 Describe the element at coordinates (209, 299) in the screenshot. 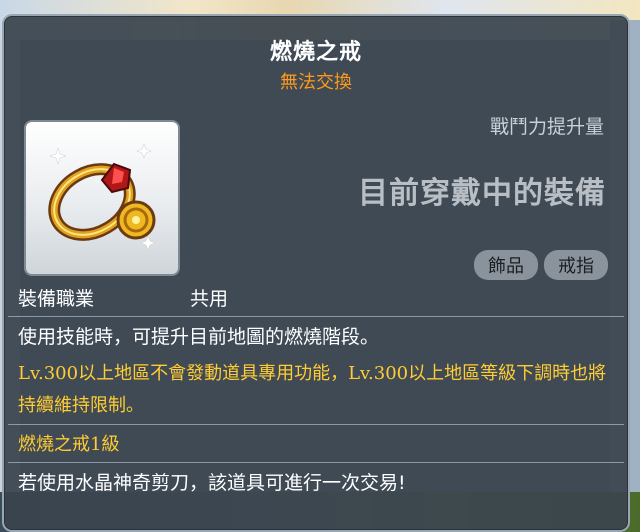

I see `job-value: 共用` at that location.